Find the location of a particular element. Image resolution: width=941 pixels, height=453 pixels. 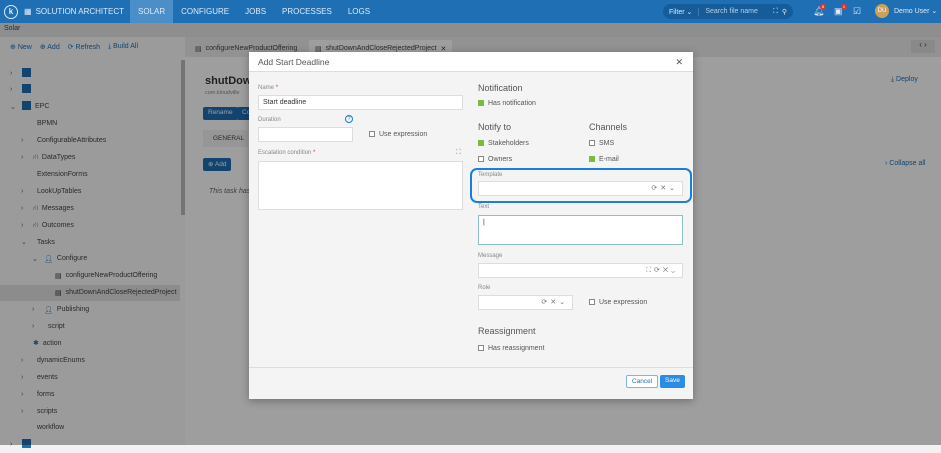

role-use-expression-checkbox: Use expression is located at coordinates (618, 302).